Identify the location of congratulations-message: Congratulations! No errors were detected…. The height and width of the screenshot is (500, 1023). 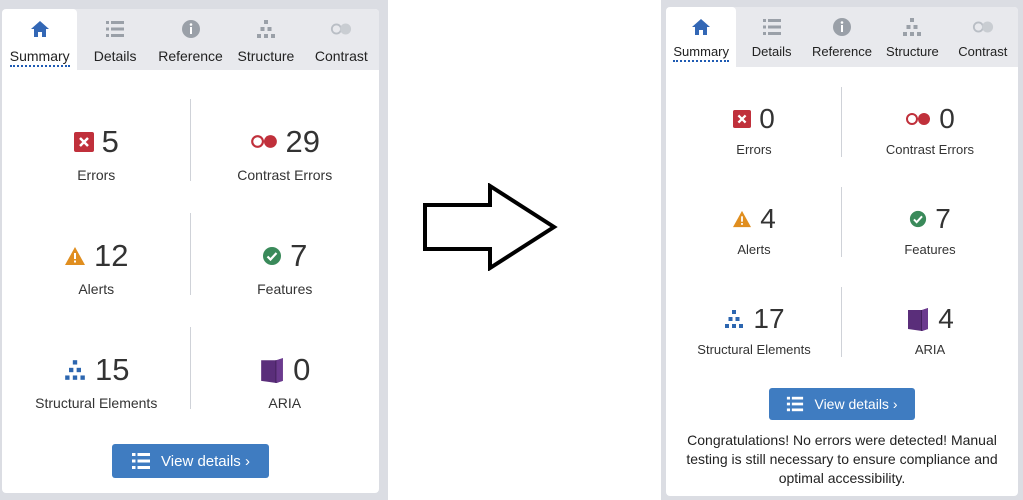
(842, 459).